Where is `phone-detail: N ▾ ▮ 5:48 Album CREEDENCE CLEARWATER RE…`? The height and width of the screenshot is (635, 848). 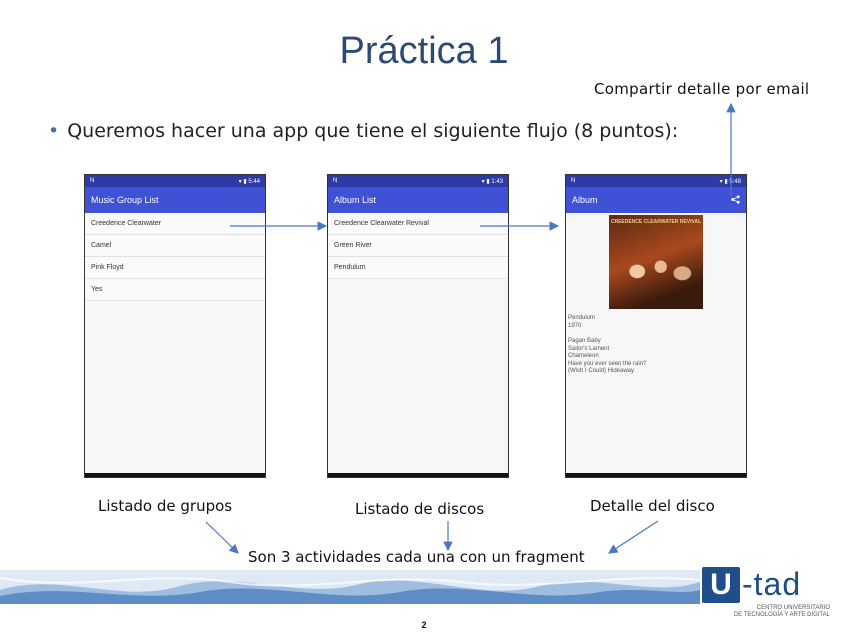
phone-detail: N ▾ ▮ 5:48 Album CREEDENCE CLEARWATER RE… is located at coordinates (656, 326).